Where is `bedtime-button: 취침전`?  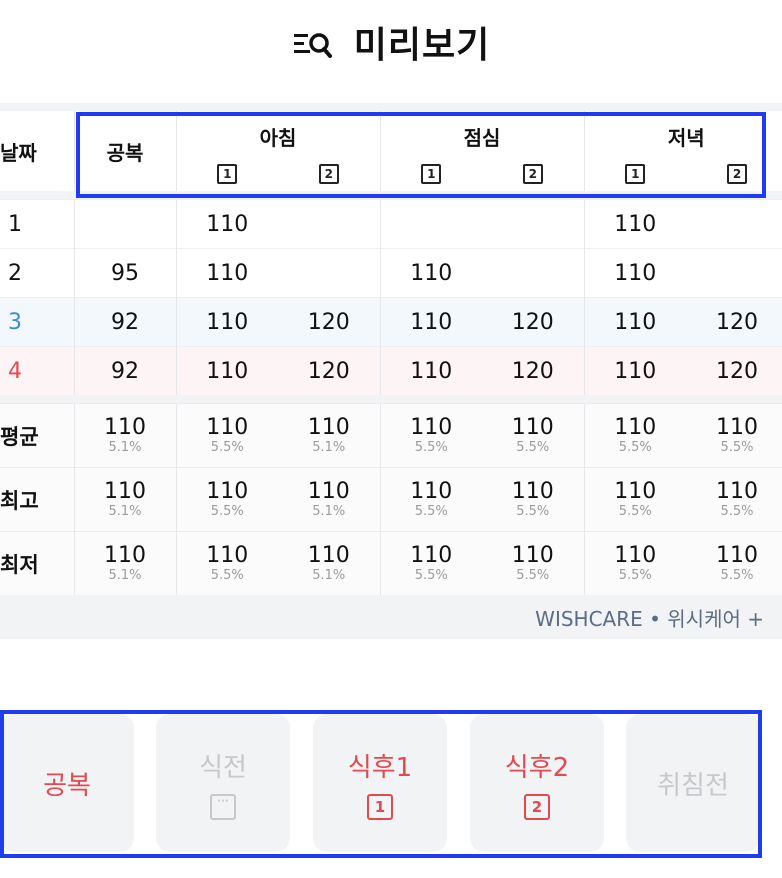 bedtime-button: 취침전 is located at coordinates (693, 783).